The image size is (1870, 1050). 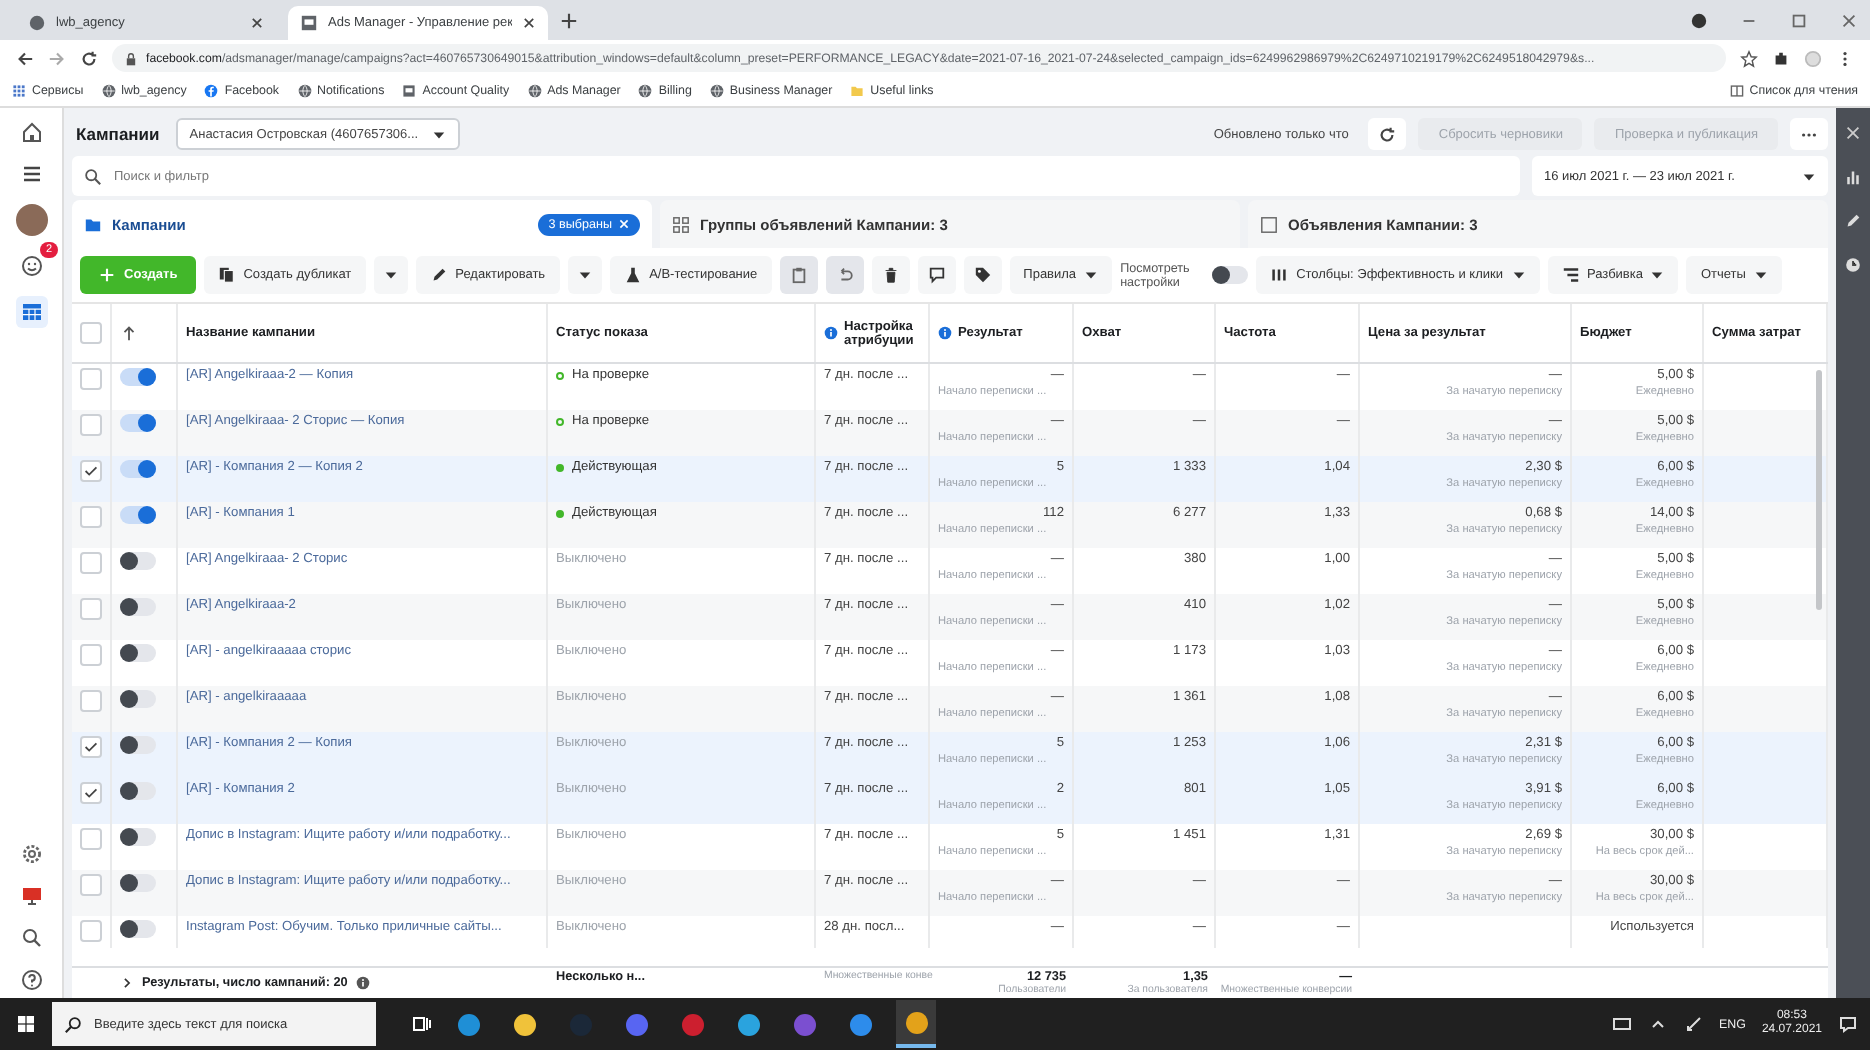 I want to click on columns-icon, so click(x=1279, y=275).